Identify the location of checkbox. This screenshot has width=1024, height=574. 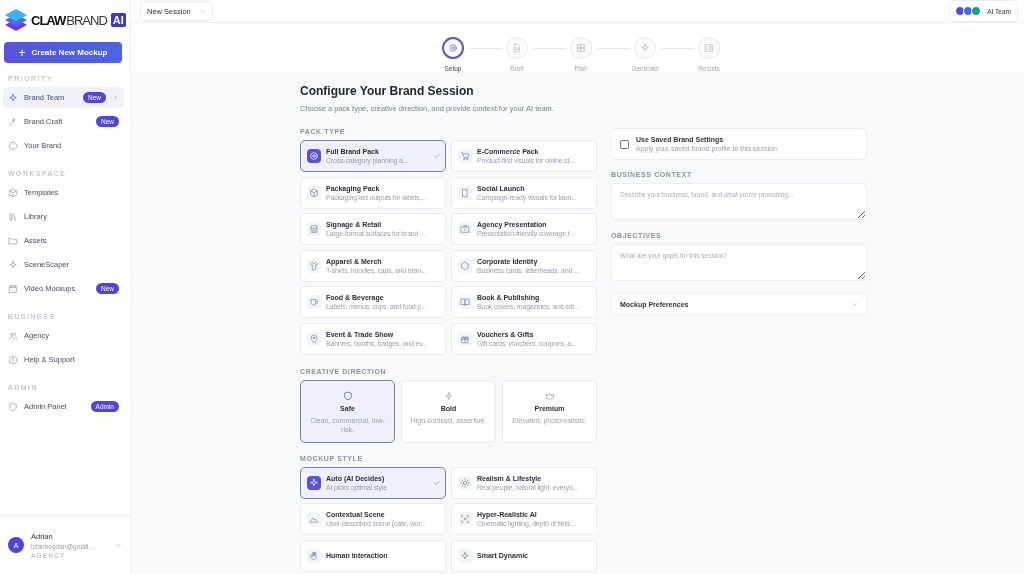
(624, 144).